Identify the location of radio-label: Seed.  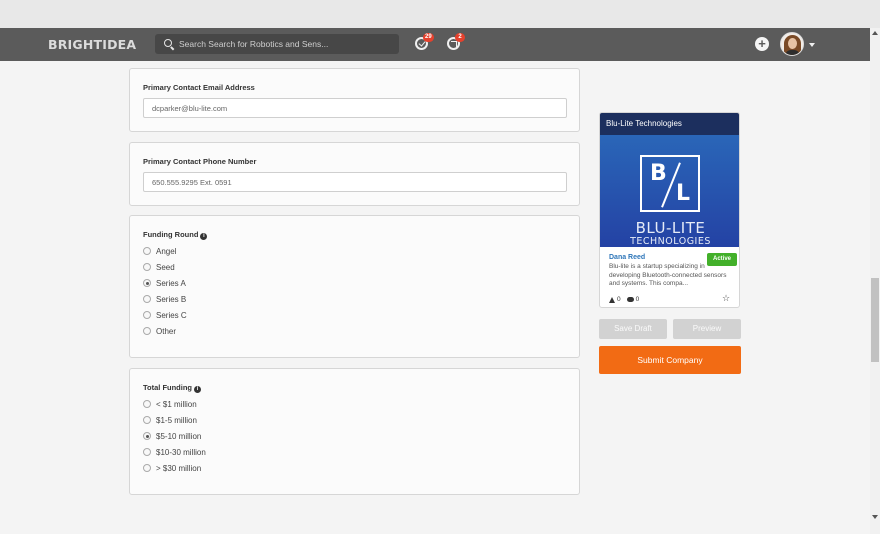
(165, 267).